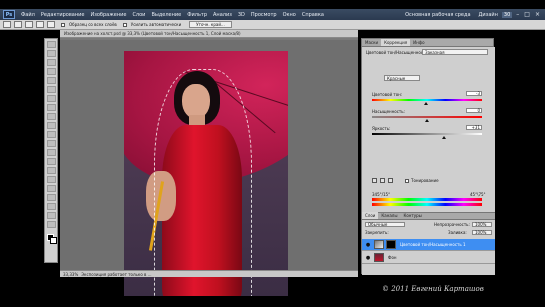 The image size is (545, 307). What do you see at coordinates (51, 215) in the screenshot?
I see `hand-tool-icon` at bounding box center [51, 215].